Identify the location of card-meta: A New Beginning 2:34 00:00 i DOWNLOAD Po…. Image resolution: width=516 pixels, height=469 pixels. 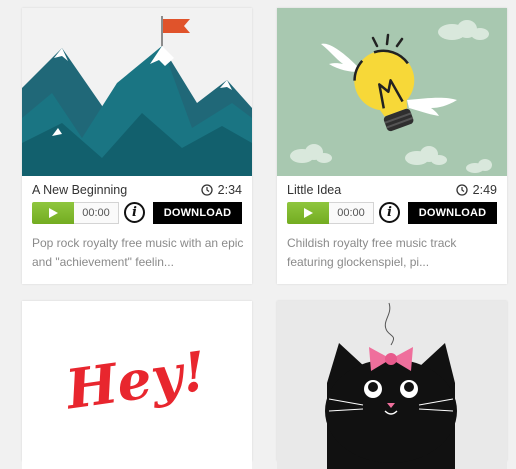
(137, 230).